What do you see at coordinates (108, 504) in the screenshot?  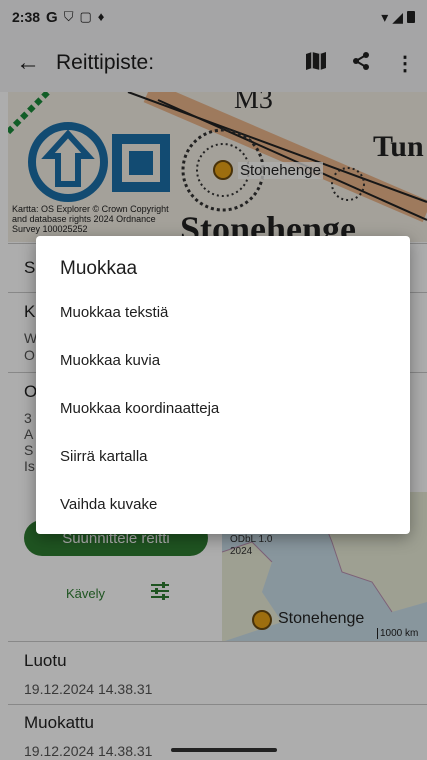 I see `menu-item-change-icon: Vaihda kuvake` at bounding box center [108, 504].